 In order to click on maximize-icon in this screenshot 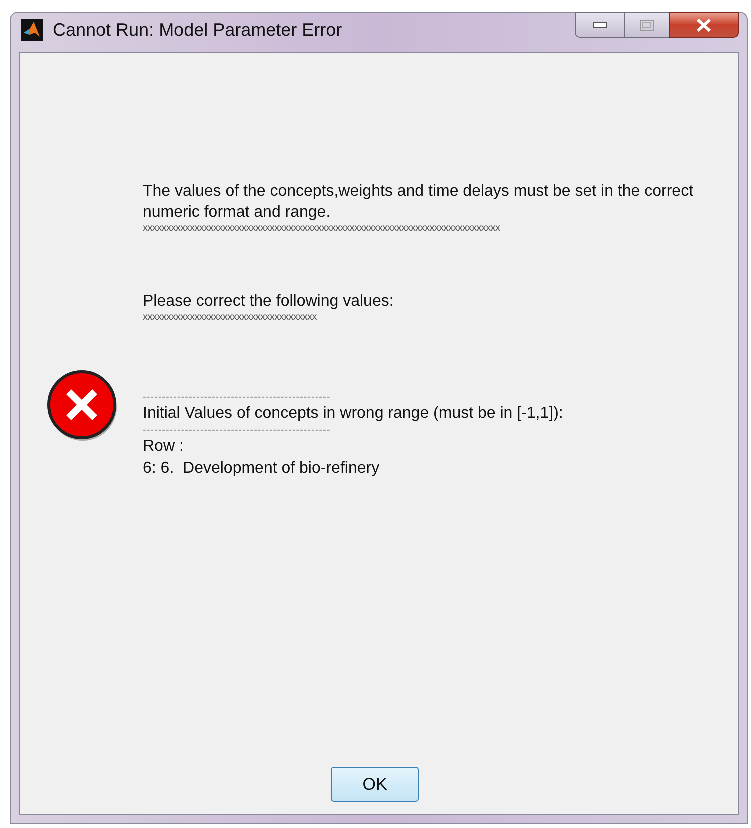, I will do `click(647, 25)`.